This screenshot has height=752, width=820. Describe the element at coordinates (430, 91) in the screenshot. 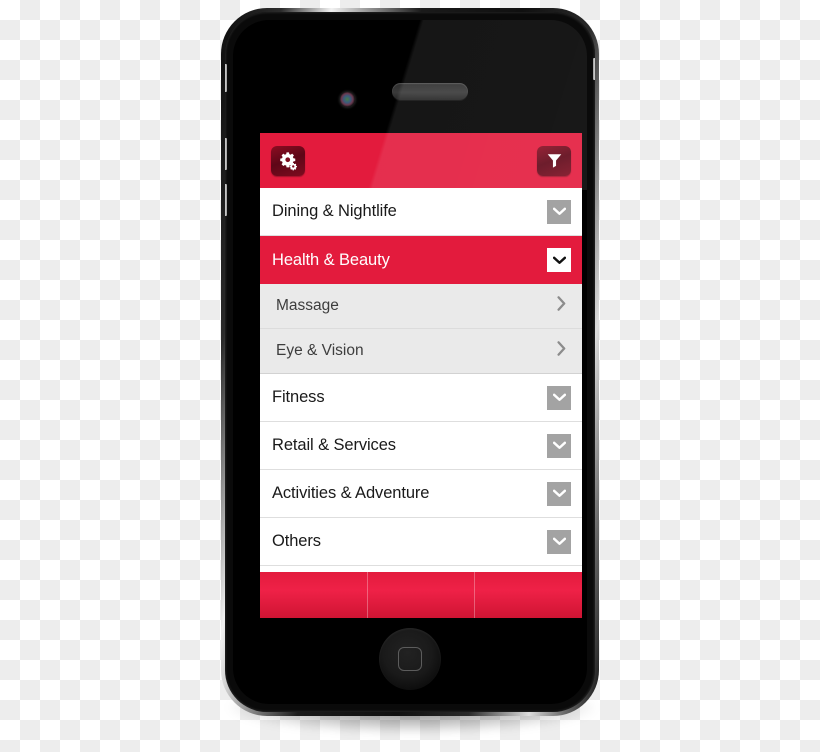

I see `earpiece-speaker-icon` at that location.